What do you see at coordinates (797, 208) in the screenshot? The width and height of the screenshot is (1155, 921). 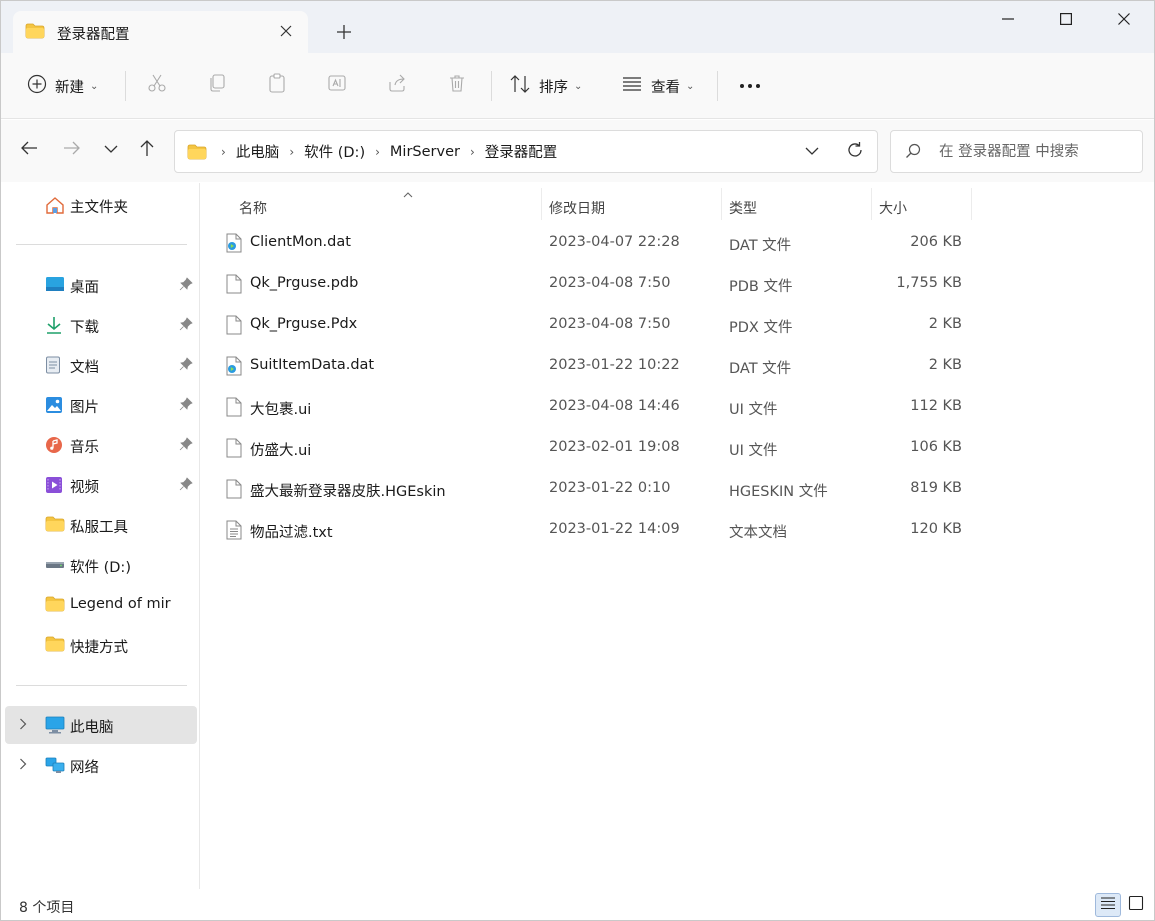 I see `column-header-type: 类型` at bounding box center [797, 208].